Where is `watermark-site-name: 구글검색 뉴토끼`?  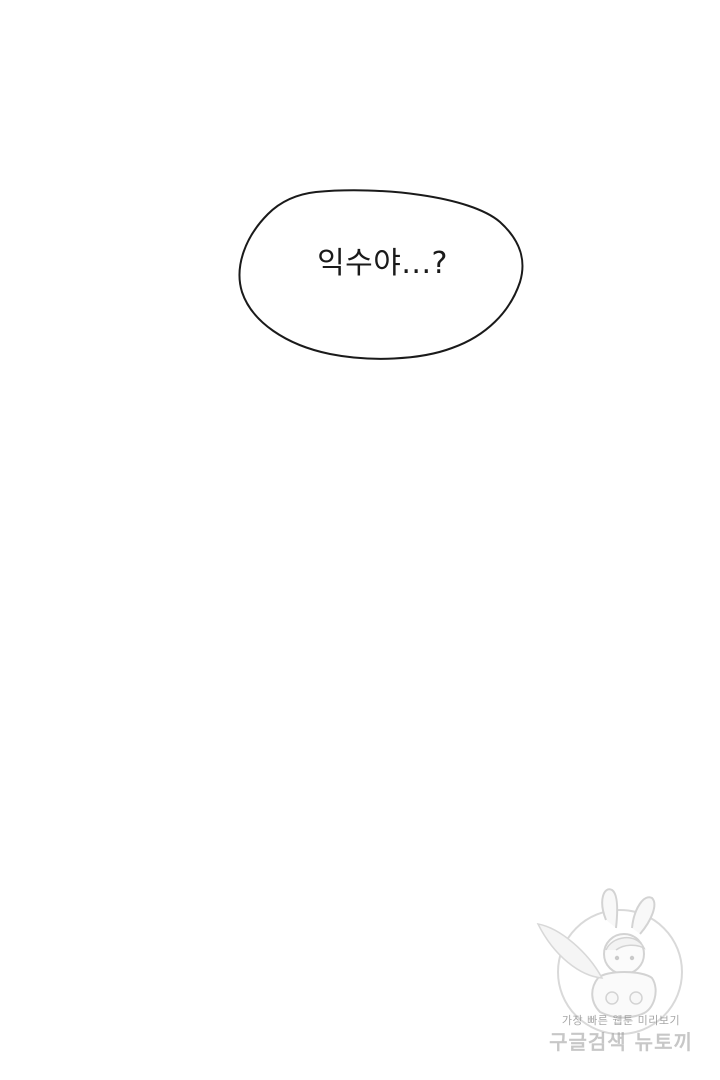
watermark-site-name: 구글검색 뉴토끼 is located at coordinates (621, 1042).